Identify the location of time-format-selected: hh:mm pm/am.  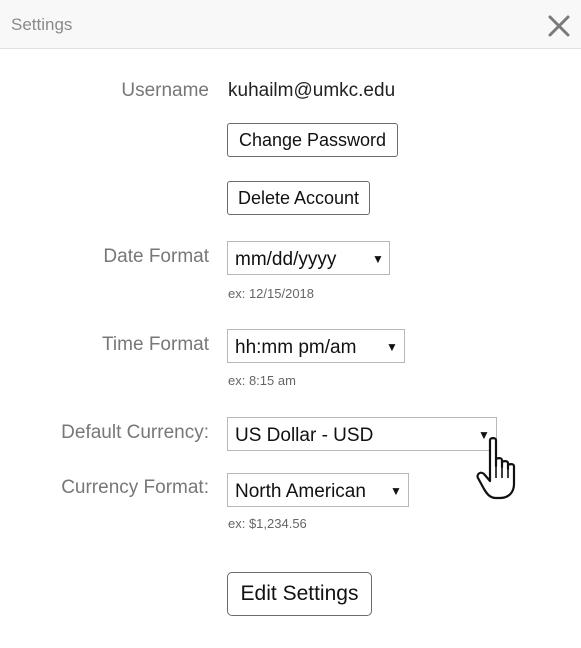
(296, 347).